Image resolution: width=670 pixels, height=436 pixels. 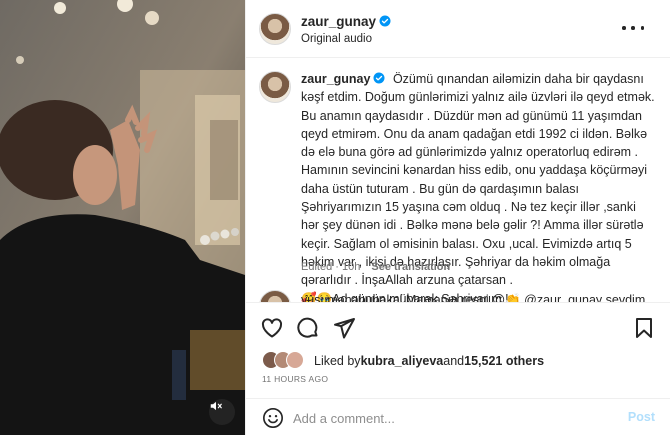 What do you see at coordinates (308, 328) in the screenshot?
I see `comment-icon` at bounding box center [308, 328].